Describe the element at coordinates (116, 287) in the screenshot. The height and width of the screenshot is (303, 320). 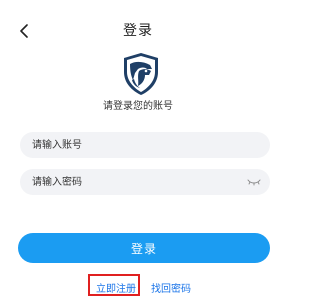
I see `register-link: 立即注册` at that location.